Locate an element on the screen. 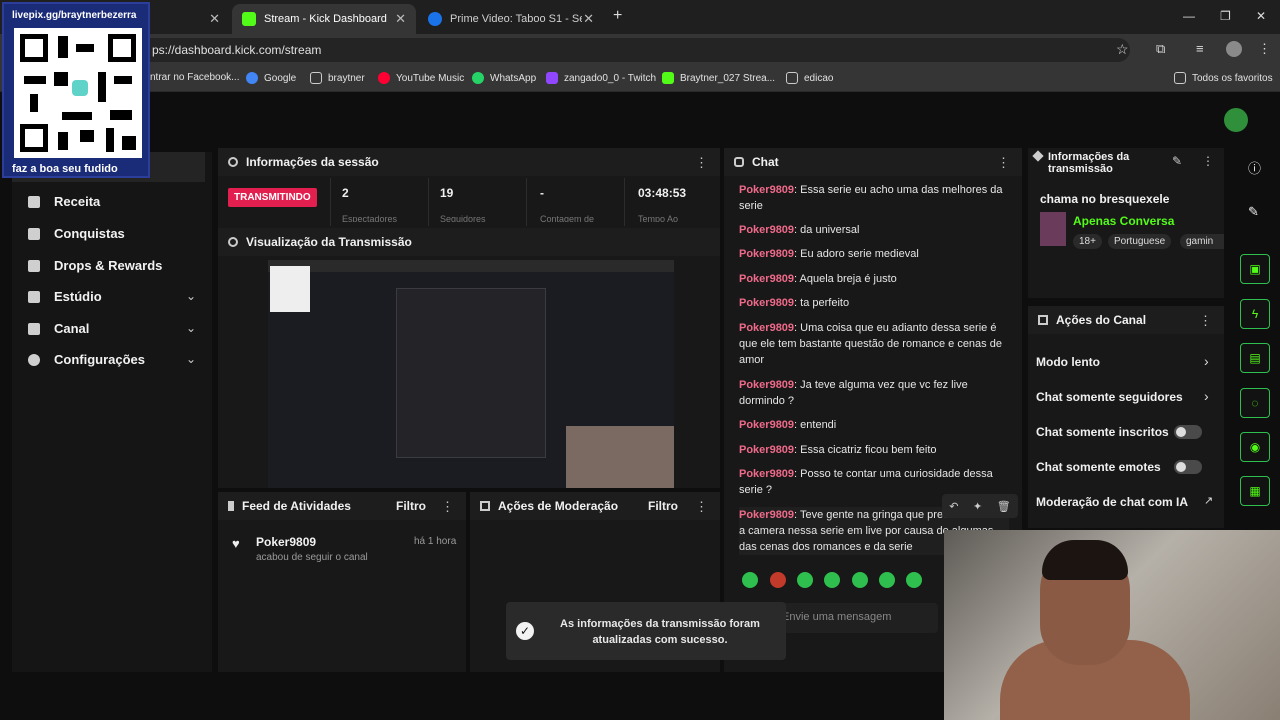 Image resolution: width=1280 pixels, height=720 pixels. external-link-icon: ↗ is located at coordinates (1208, 500).